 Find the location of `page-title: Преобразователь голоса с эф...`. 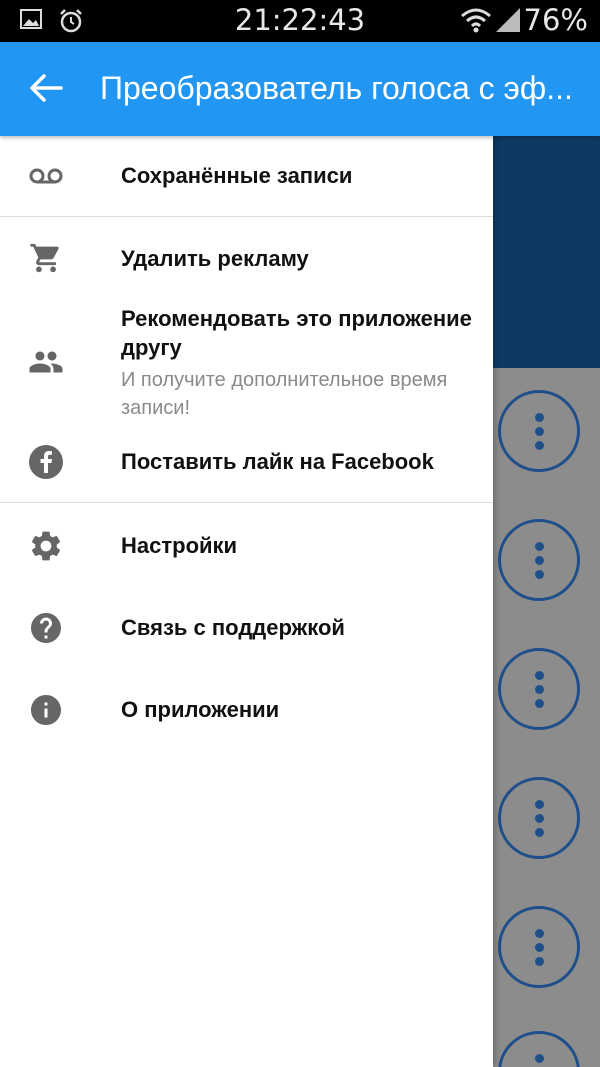

page-title: Преобразователь голоса с эф... is located at coordinates (336, 88).